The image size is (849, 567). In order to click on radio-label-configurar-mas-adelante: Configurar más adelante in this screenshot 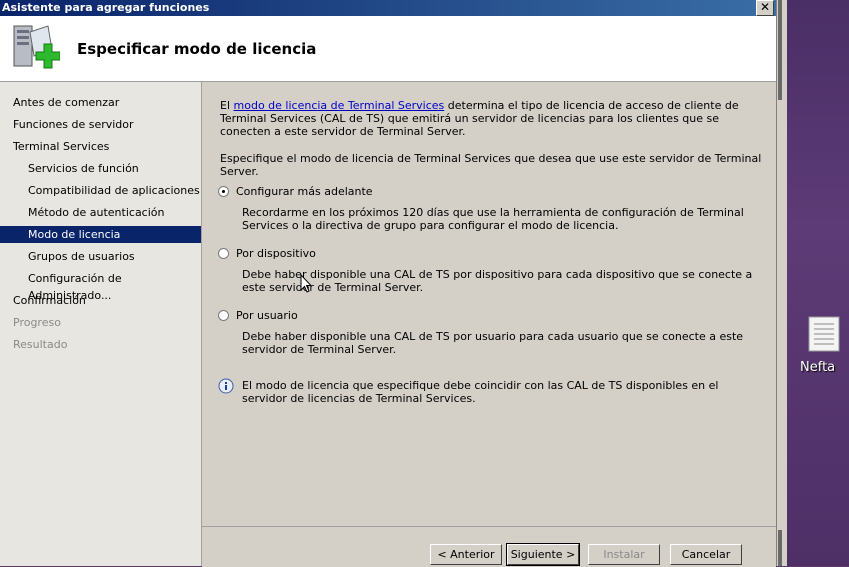, I will do `click(304, 191)`.